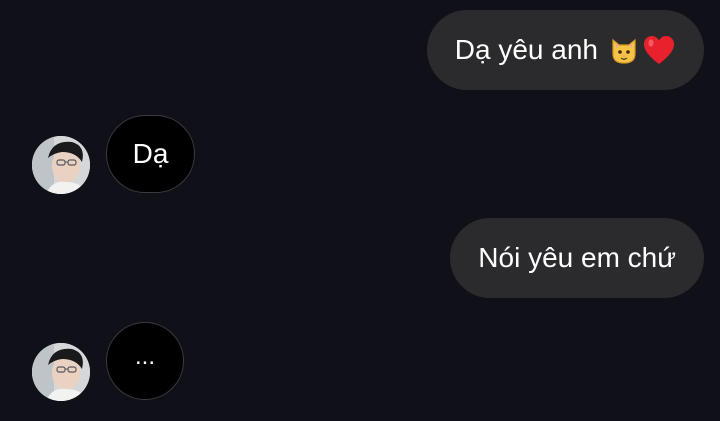 The width and height of the screenshot is (720, 421). Describe the element at coordinates (526, 49) in the screenshot. I see `message-text: Dạ yêu anh` at that location.